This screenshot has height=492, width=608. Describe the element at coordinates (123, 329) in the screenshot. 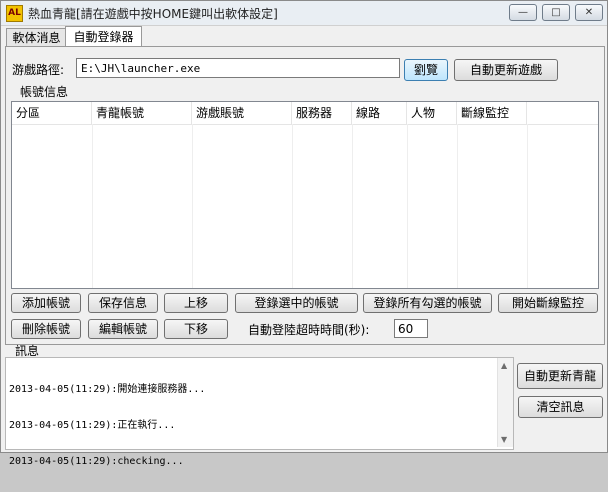

I see `edit-account-button: 編輯帳號` at that location.